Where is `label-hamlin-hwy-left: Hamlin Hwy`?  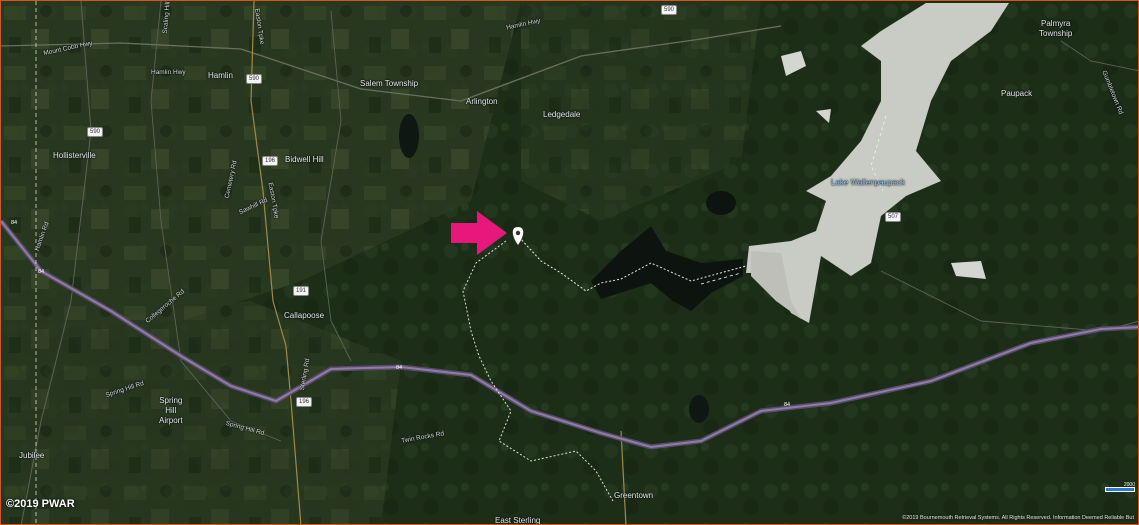
label-hamlin-hwy-left: Hamlin Hwy is located at coordinates (168, 72).